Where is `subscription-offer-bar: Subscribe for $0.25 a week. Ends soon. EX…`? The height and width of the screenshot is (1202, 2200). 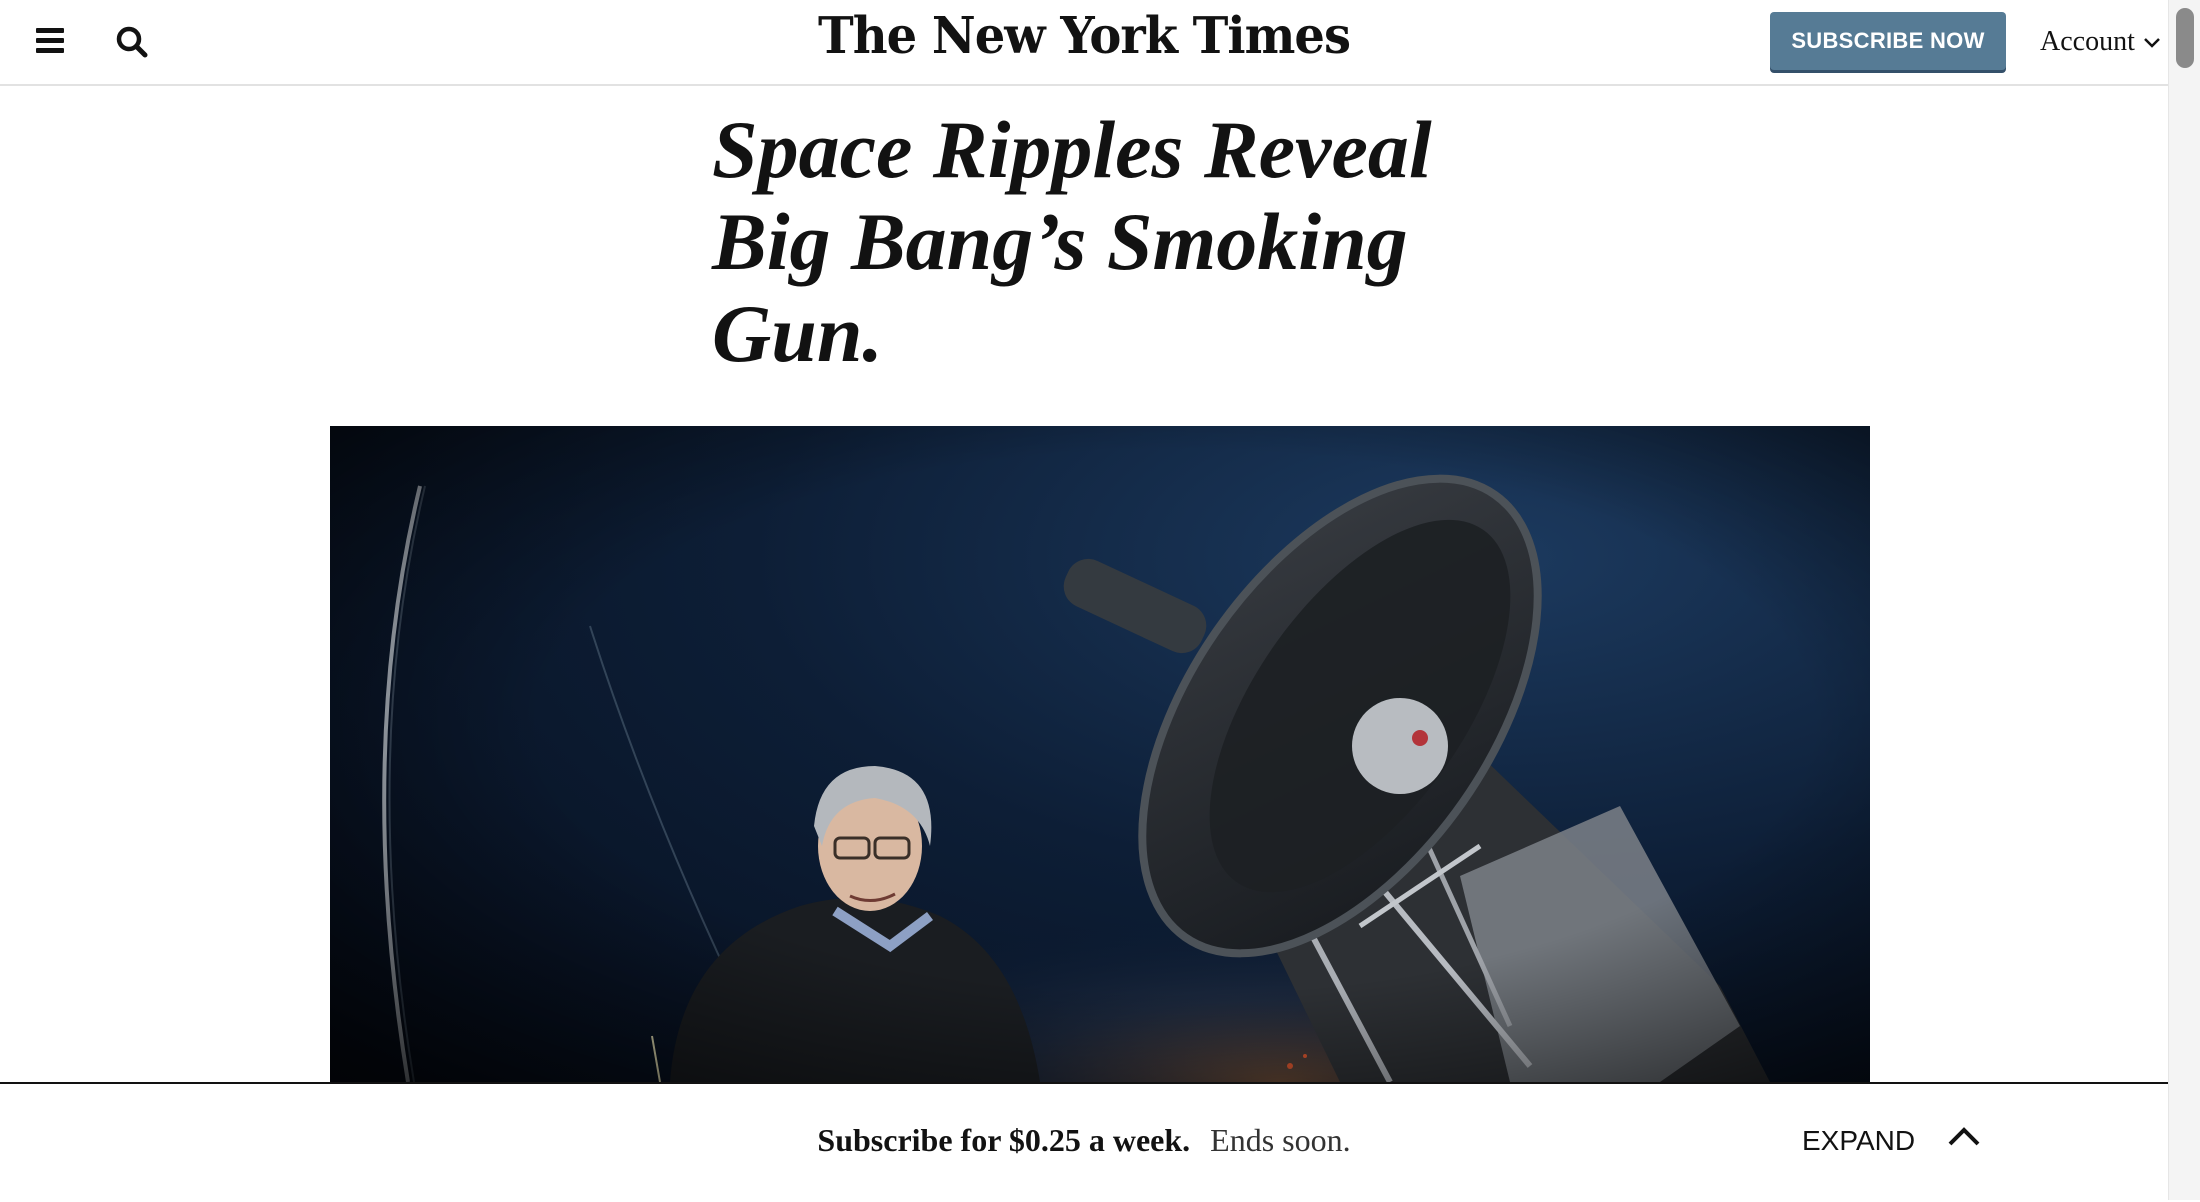
subscription-offer-bar: Subscribe for $0.25 a week. Ends soon. EX… is located at coordinates (1084, 1142).